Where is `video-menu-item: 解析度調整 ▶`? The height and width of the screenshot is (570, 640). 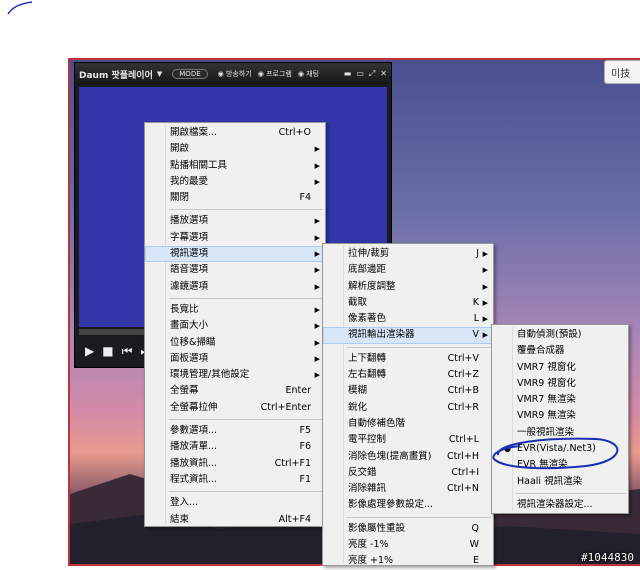
video-menu-item: 解析度調整 ▶ is located at coordinates (408, 287).